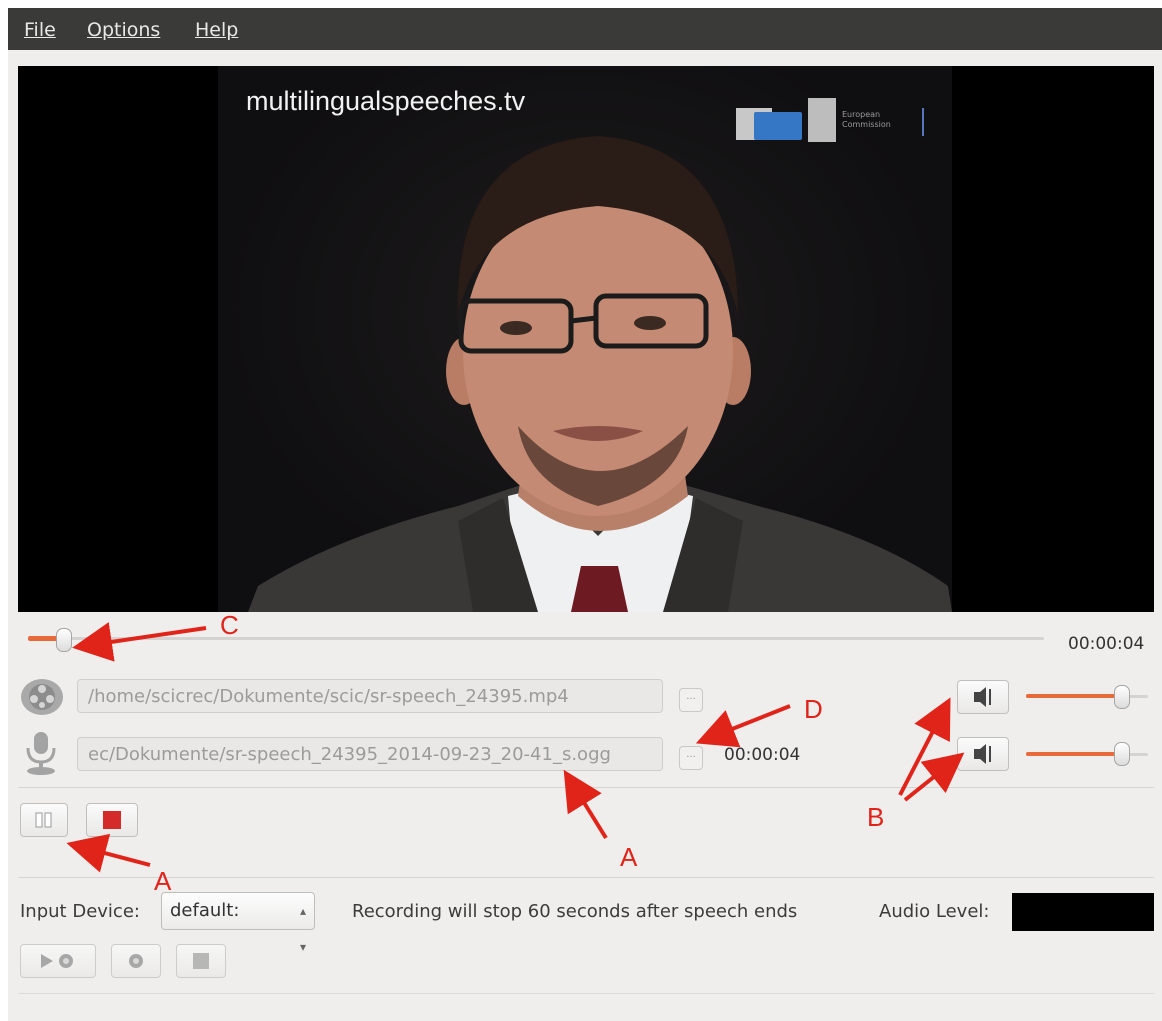 This screenshot has height=1021, width=1162. I want to click on menu-bar: File Options Help, so click(585, 29).